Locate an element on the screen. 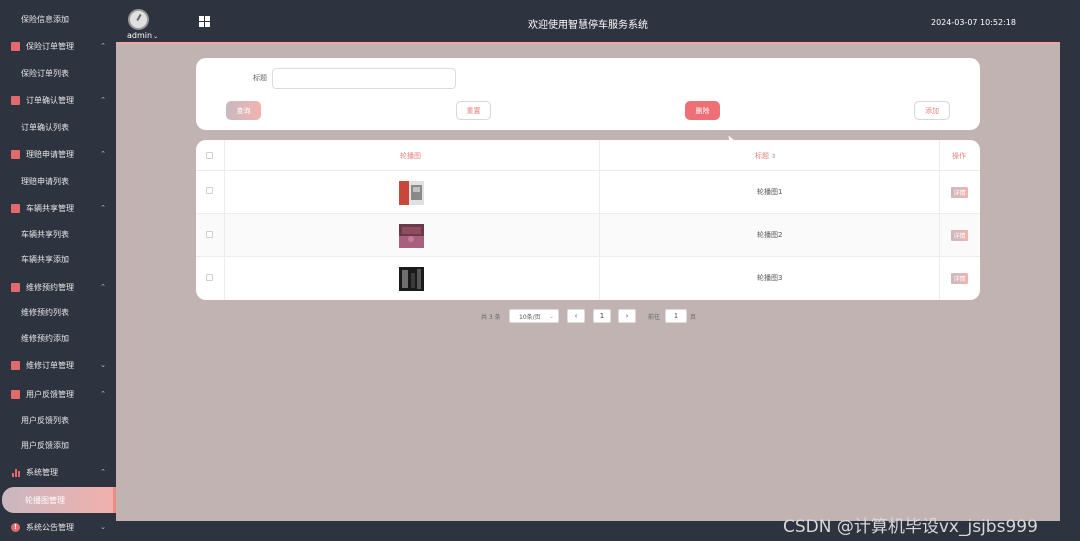 The image size is (1080, 541). sidebar-item-order-confirm-list: 订单确认列表 is located at coordinates (58, 127).